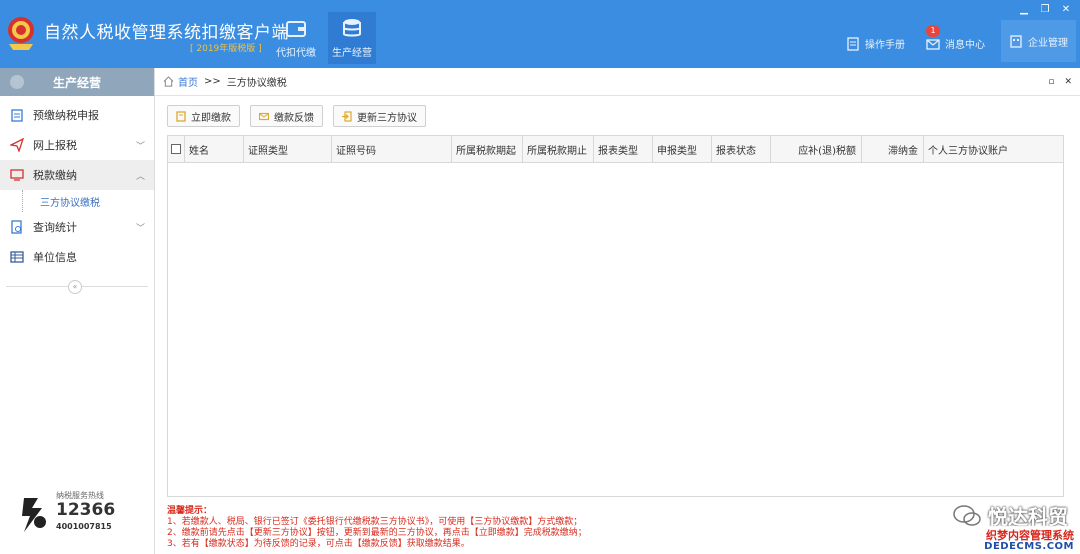 Image resolution: width=1080 pixels, height=554 pixels. Describe the element at coordinates (181, 116) in the screenshot. I see `receipt-icon` at that location.